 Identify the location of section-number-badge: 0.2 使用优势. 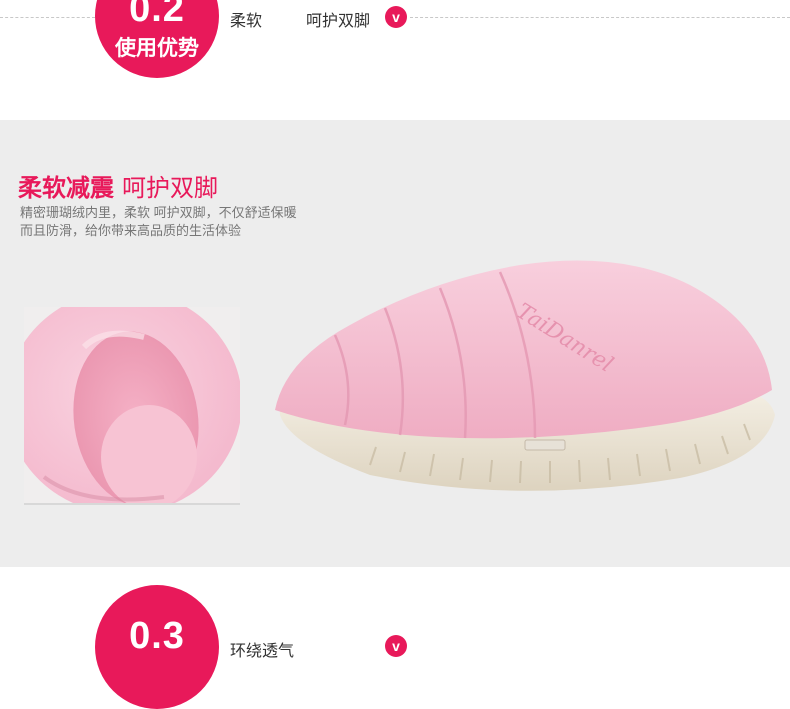
(157, 39).